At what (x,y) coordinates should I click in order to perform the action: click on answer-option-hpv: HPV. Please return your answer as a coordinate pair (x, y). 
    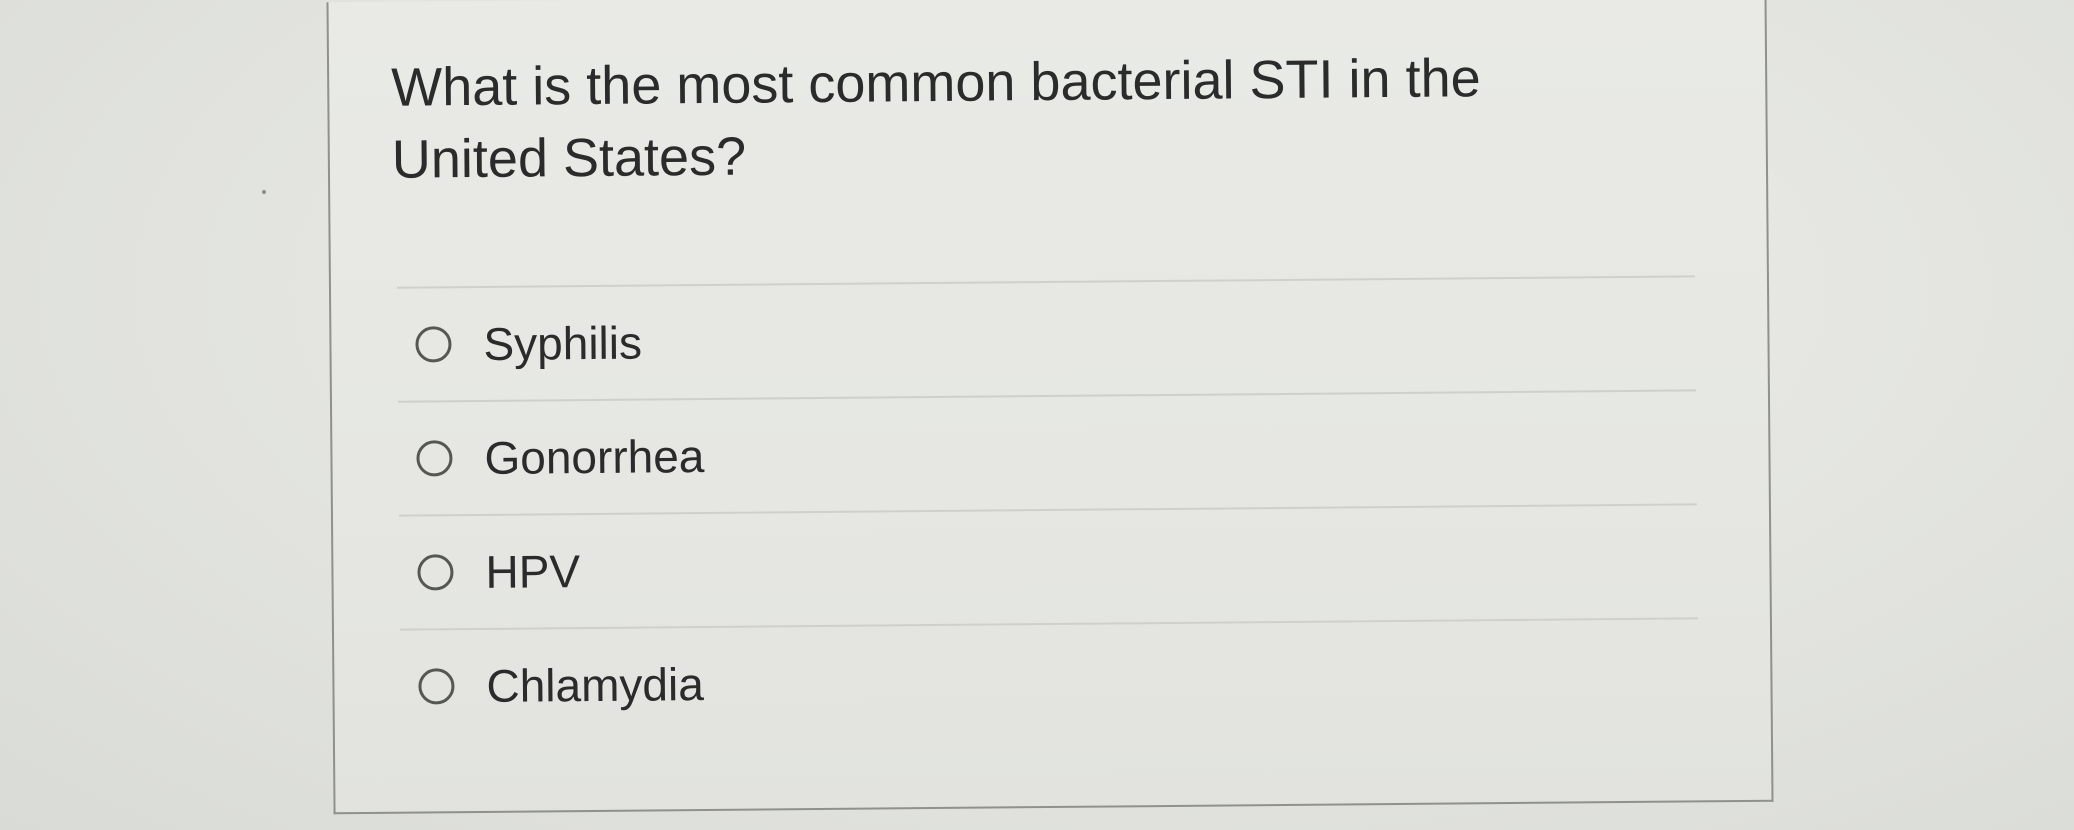
    Looking at the image, I should click on (1048, 566).